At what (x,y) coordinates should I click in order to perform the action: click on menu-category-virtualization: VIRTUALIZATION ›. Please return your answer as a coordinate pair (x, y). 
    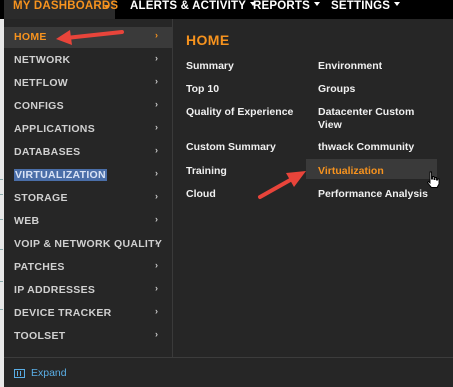
    Looking at the image, I should click on (88, 175).